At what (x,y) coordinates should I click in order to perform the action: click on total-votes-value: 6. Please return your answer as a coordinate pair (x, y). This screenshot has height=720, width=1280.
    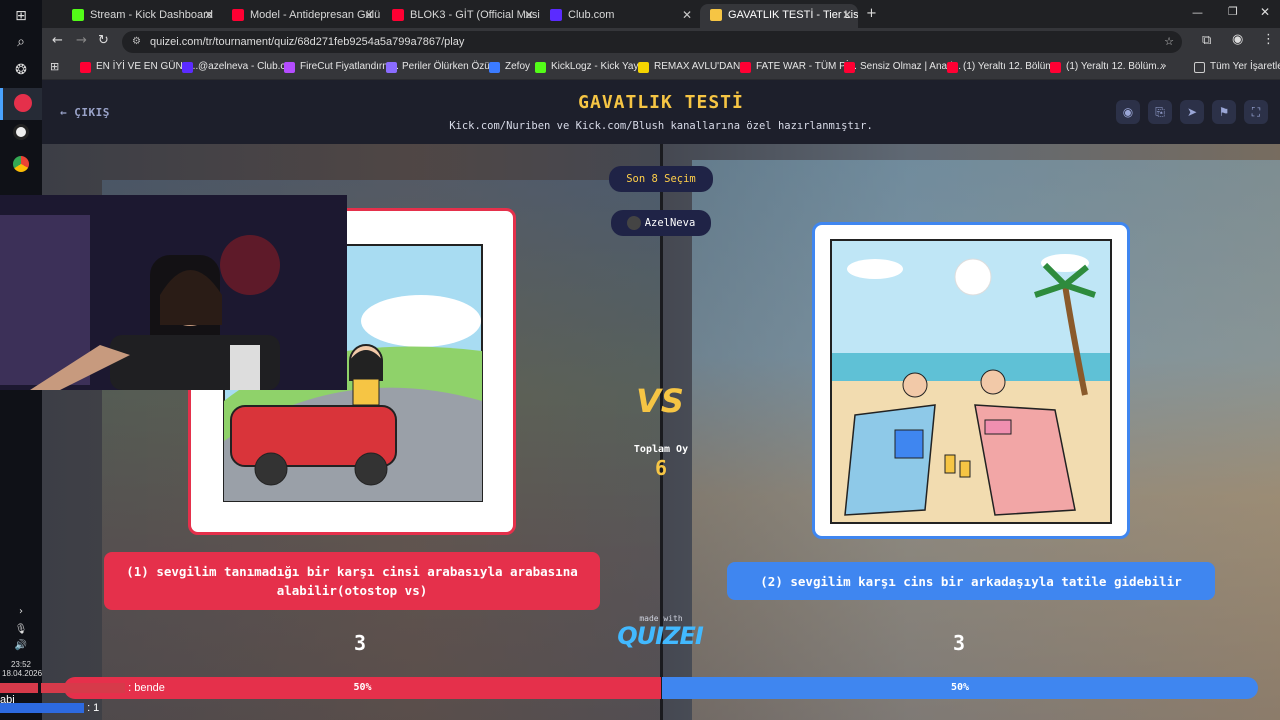
    Looking at the image, I should click on (661, 468).